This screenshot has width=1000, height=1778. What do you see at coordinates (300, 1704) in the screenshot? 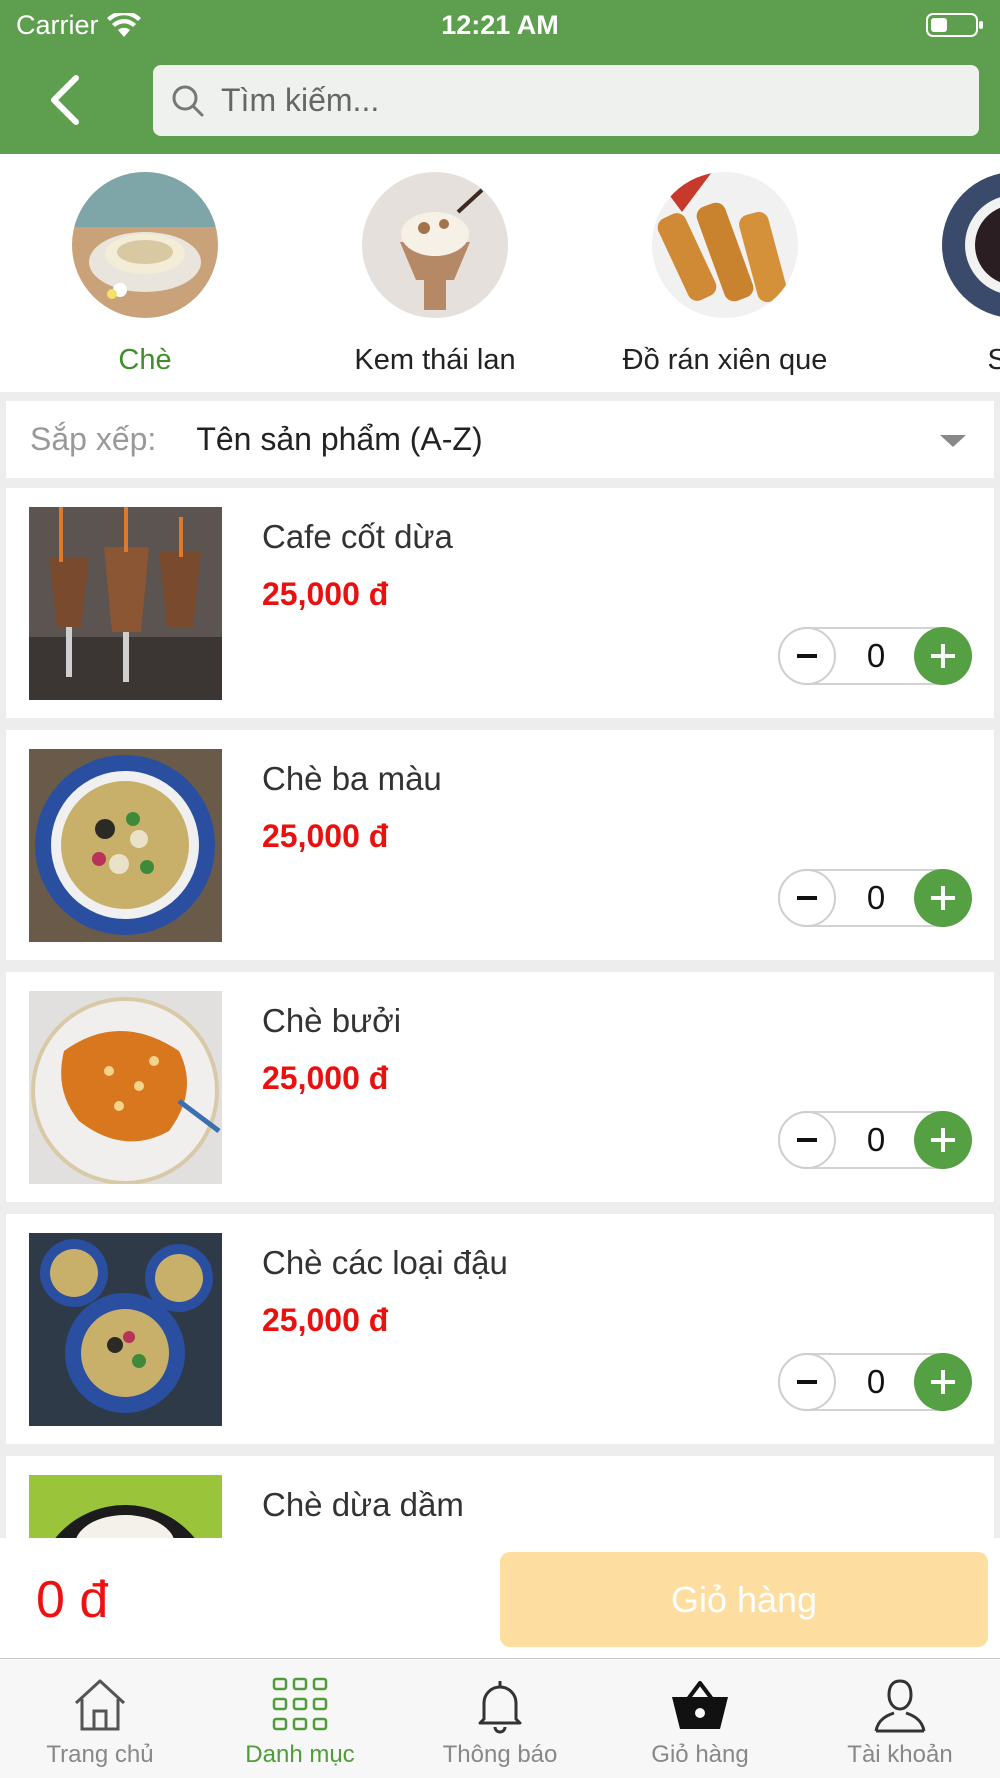
I see `grid-icon` at bounding box center [300, 1704].